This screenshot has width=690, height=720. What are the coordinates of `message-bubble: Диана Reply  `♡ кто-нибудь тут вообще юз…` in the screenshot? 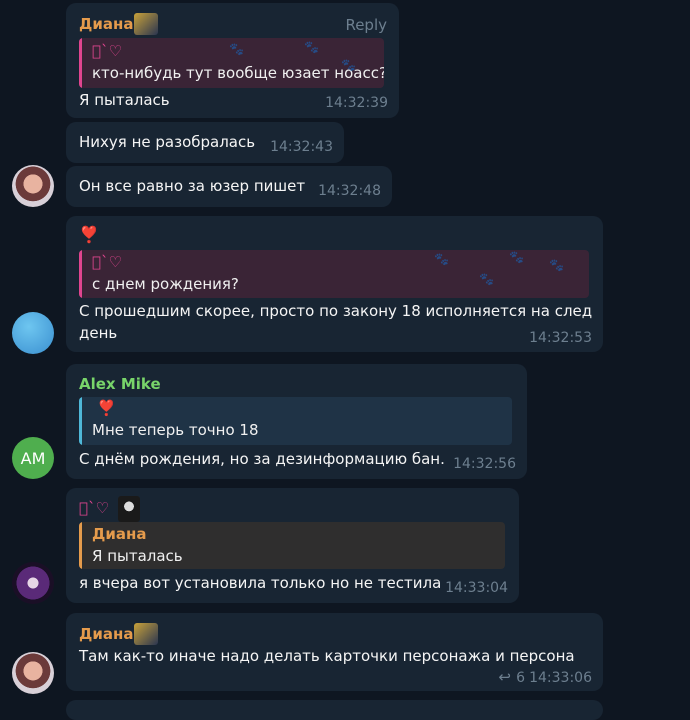 It's located at (232, 60).